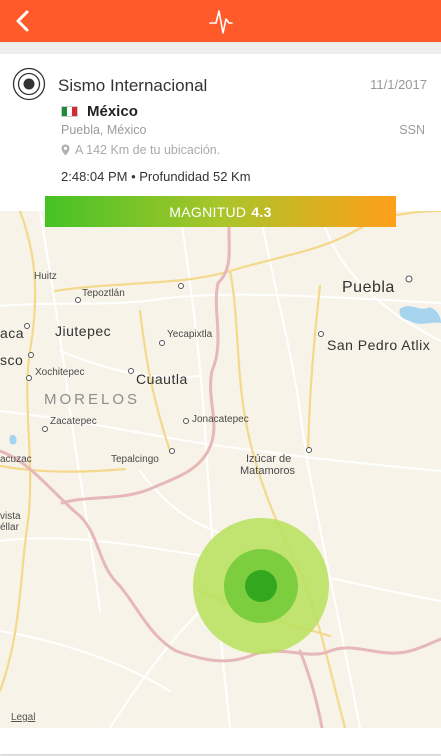 Image resolution: width=441 pixels, height=756 pixels. Describe the element at coordinates (261, 211) in the screenshot. I see `magnitude-value: 4.3` at that location.